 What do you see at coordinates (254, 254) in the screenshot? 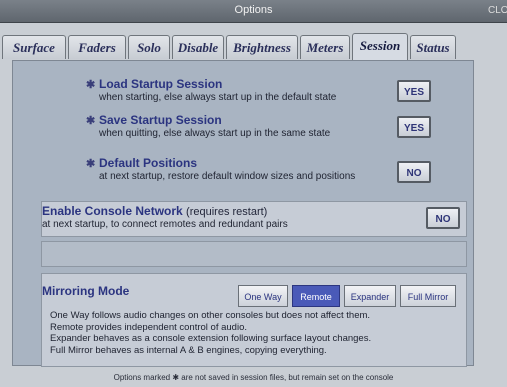
I see `network-status-area` at bounding box center [254, 254].